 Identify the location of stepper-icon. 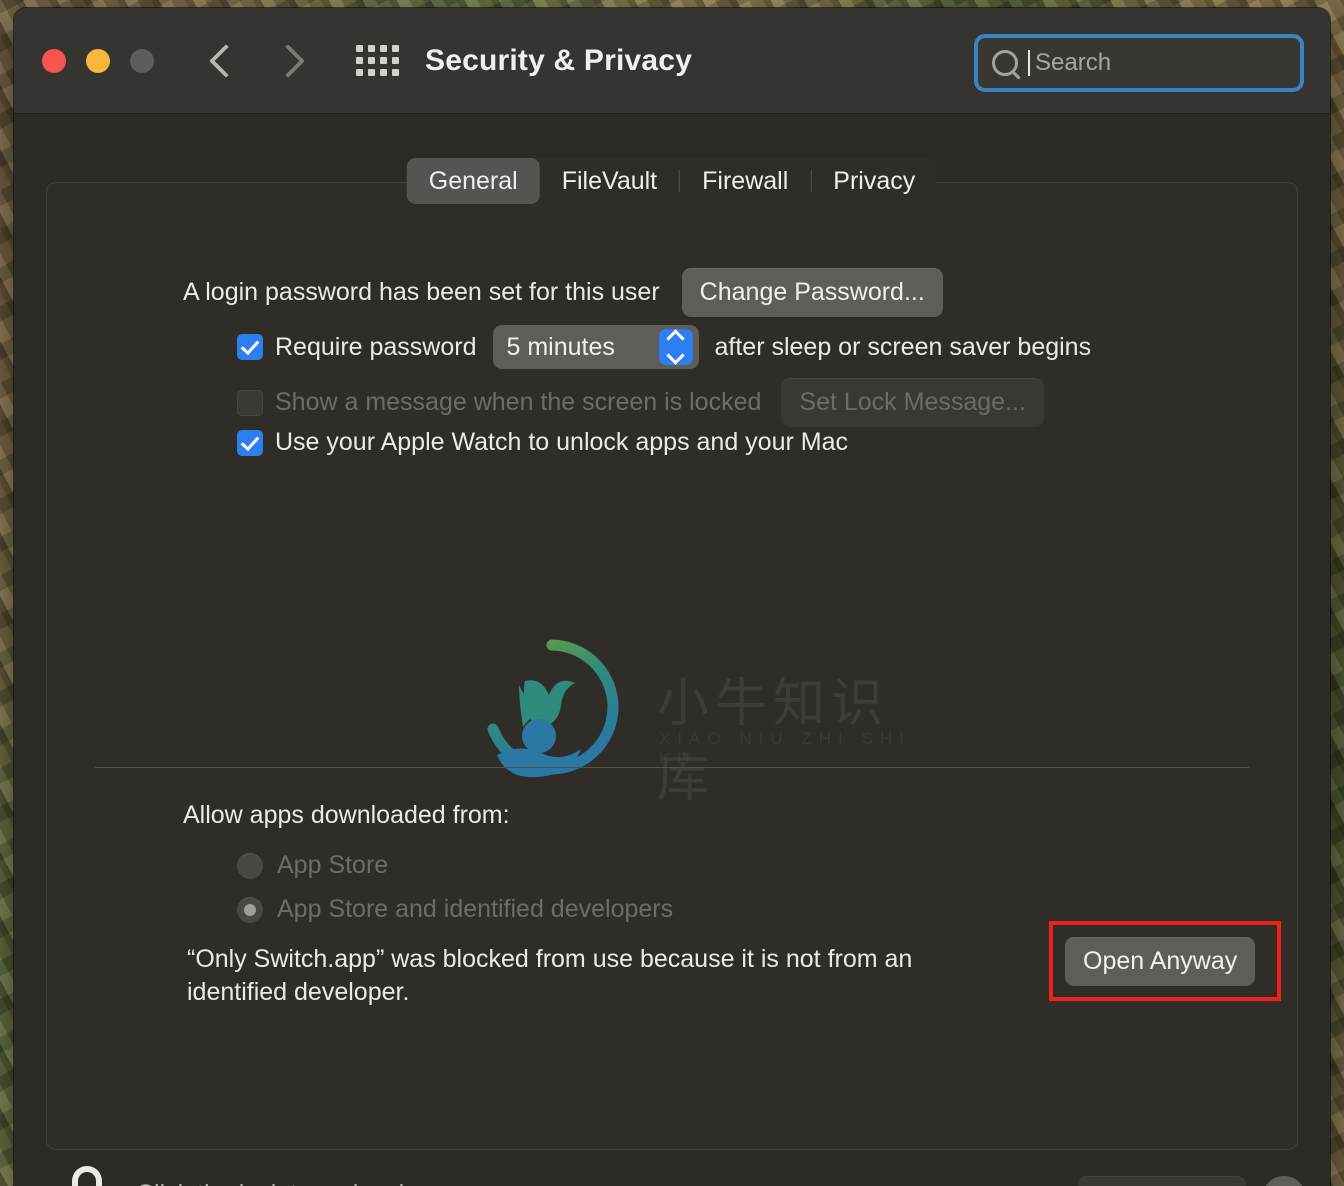
(675, 347).